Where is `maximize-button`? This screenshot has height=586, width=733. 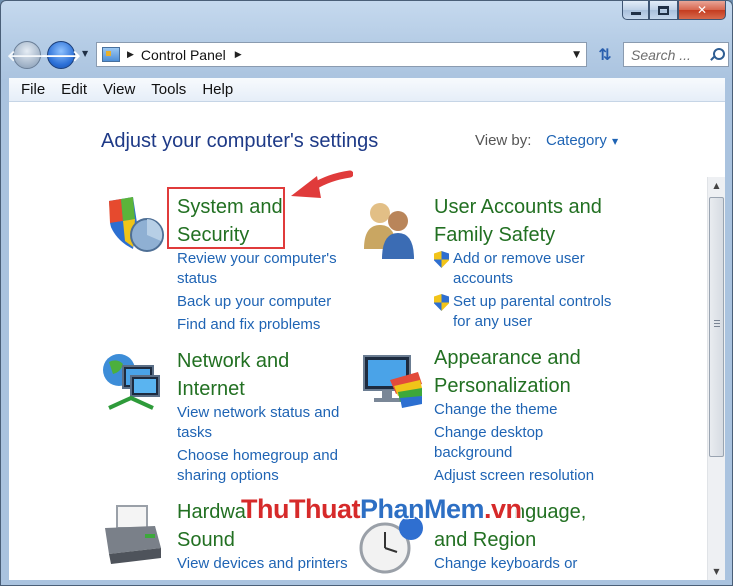 maximize-button is located at coordinates (663, 10).